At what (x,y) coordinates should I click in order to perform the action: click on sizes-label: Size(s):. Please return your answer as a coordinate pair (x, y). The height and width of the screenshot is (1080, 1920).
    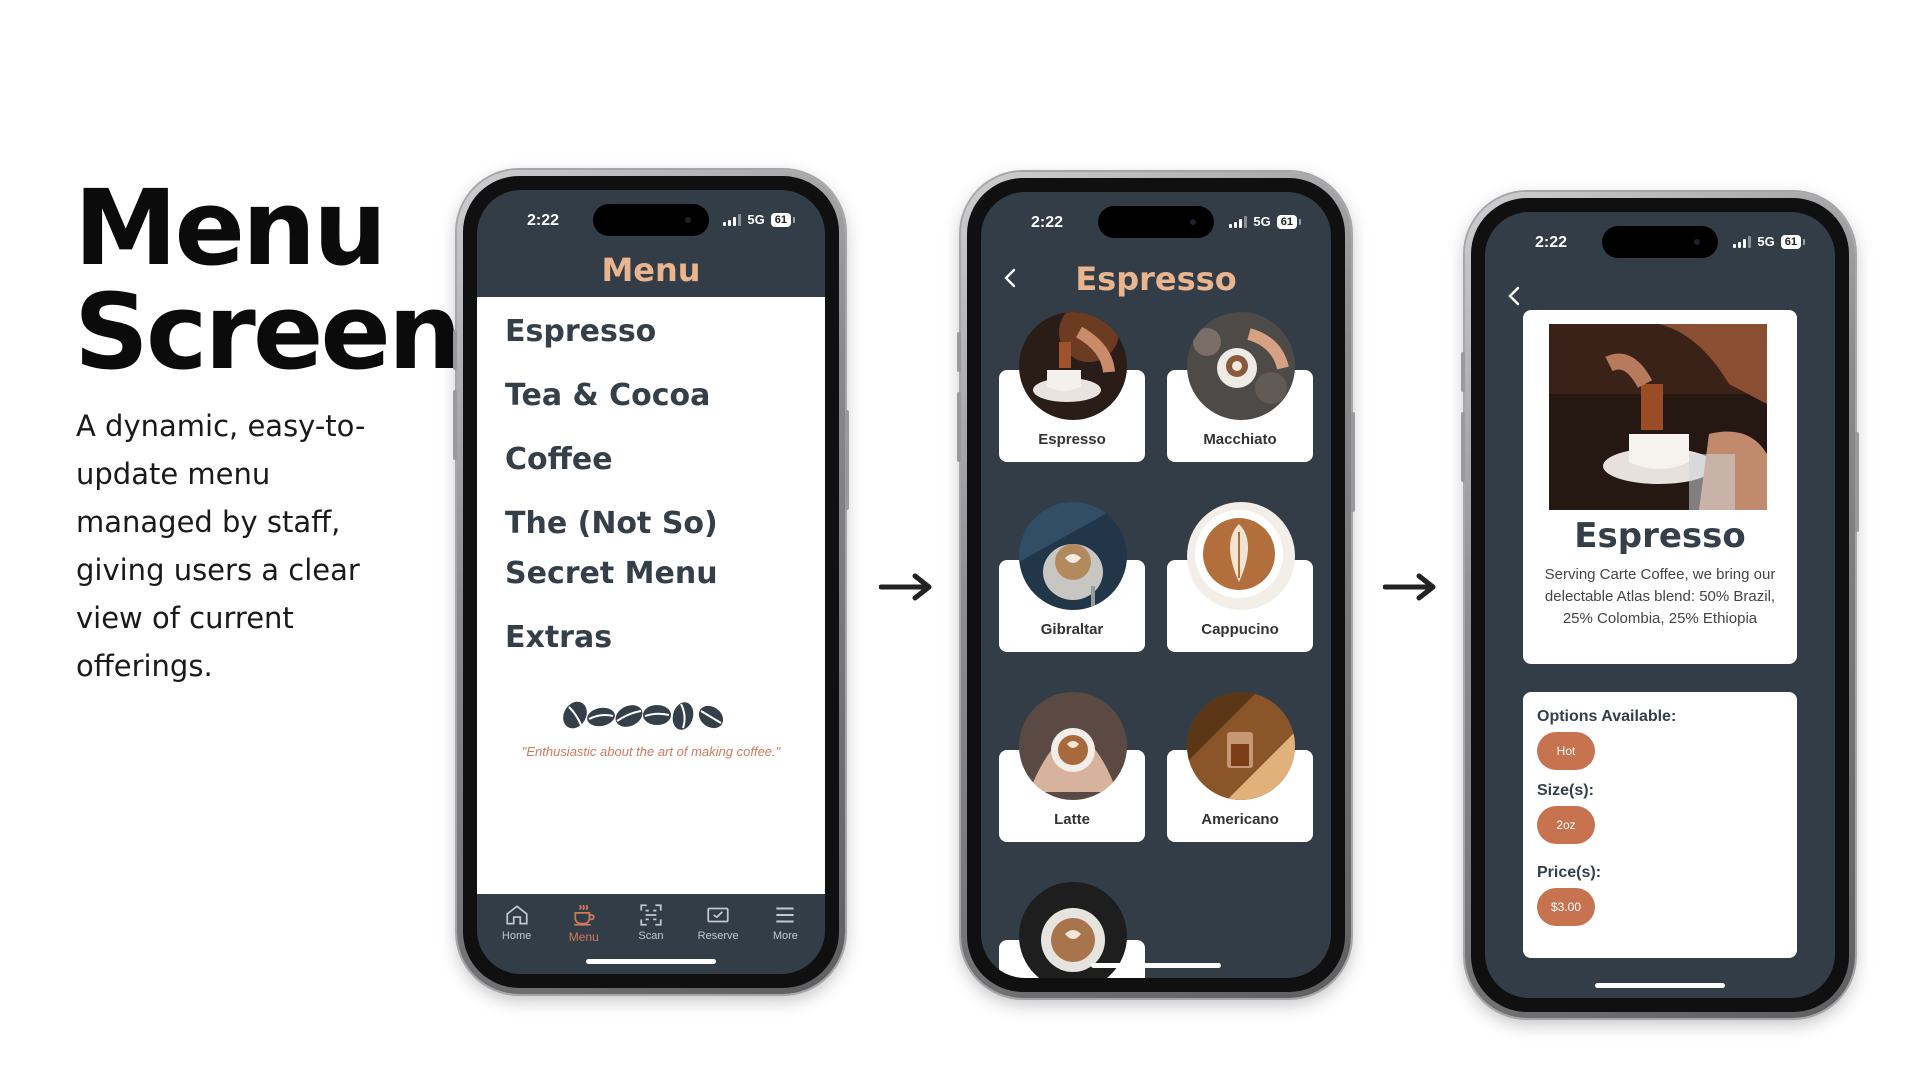
    Looking at the image, I should click on (1565, 790).